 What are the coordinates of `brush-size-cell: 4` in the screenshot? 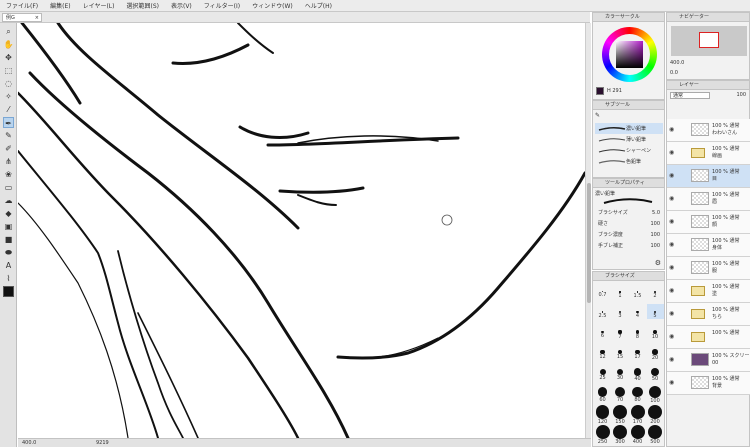 It's located at (637, 311).